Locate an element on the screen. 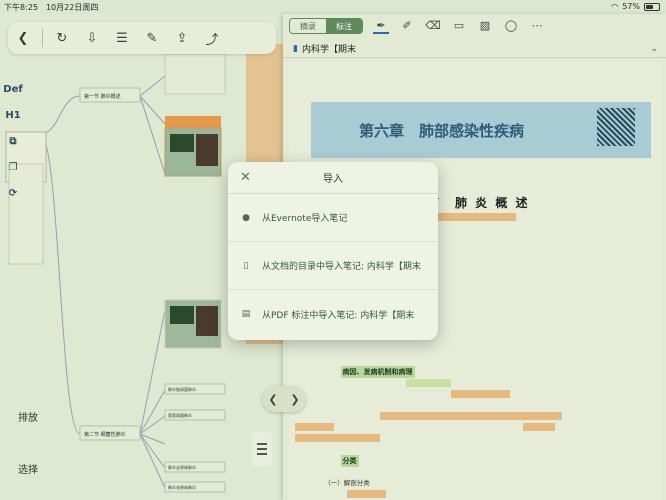  import-evernote: ● 从Evernote导入笔记 is located at coordinates (333, 218).